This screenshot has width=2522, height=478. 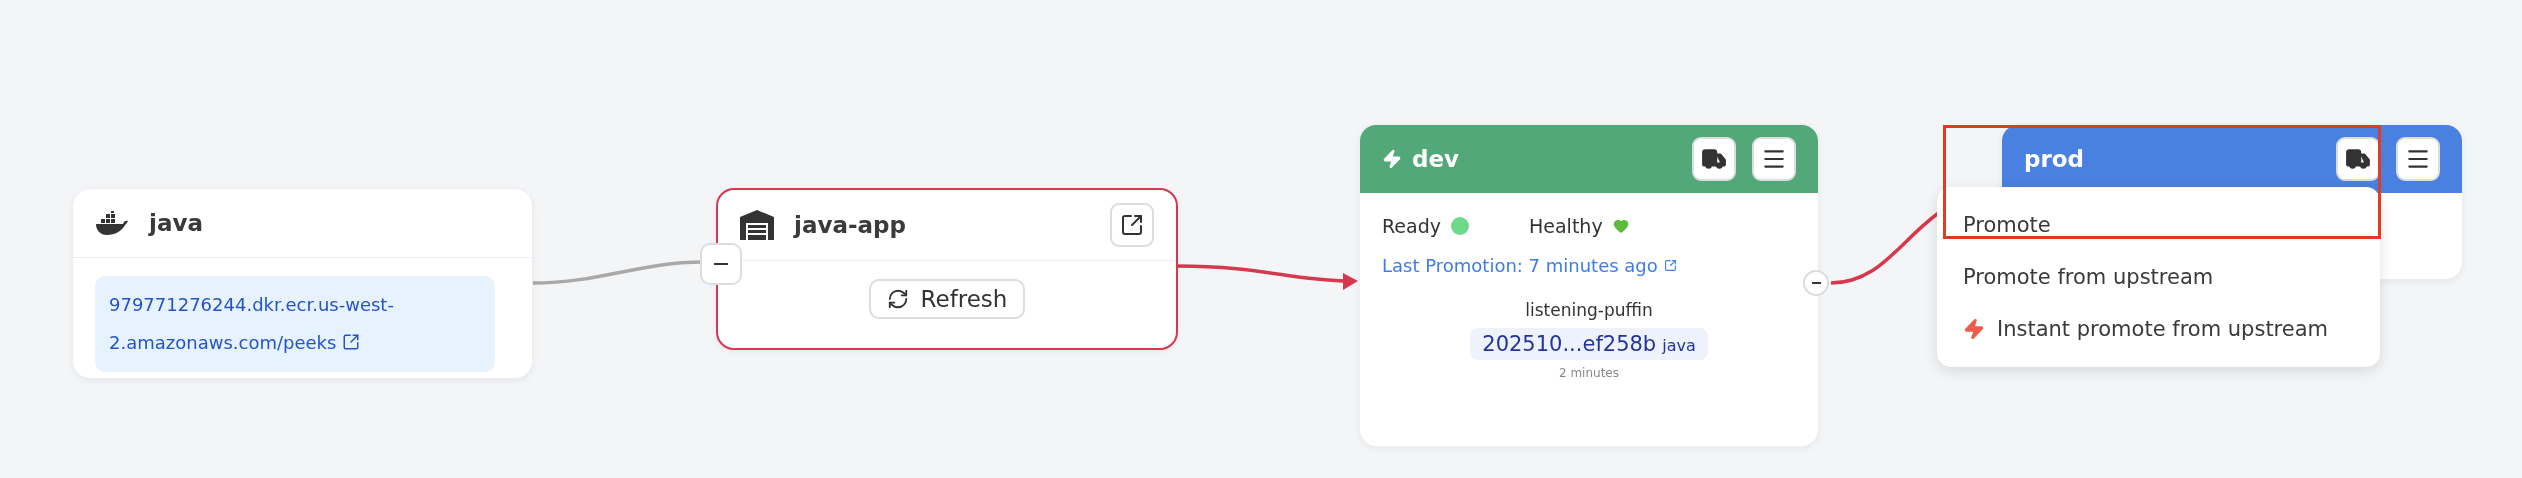 What do you see at coordinates (2054, 159) in the screenshot?
I see `stage-title: prod` at bounding box center [2054, 159].